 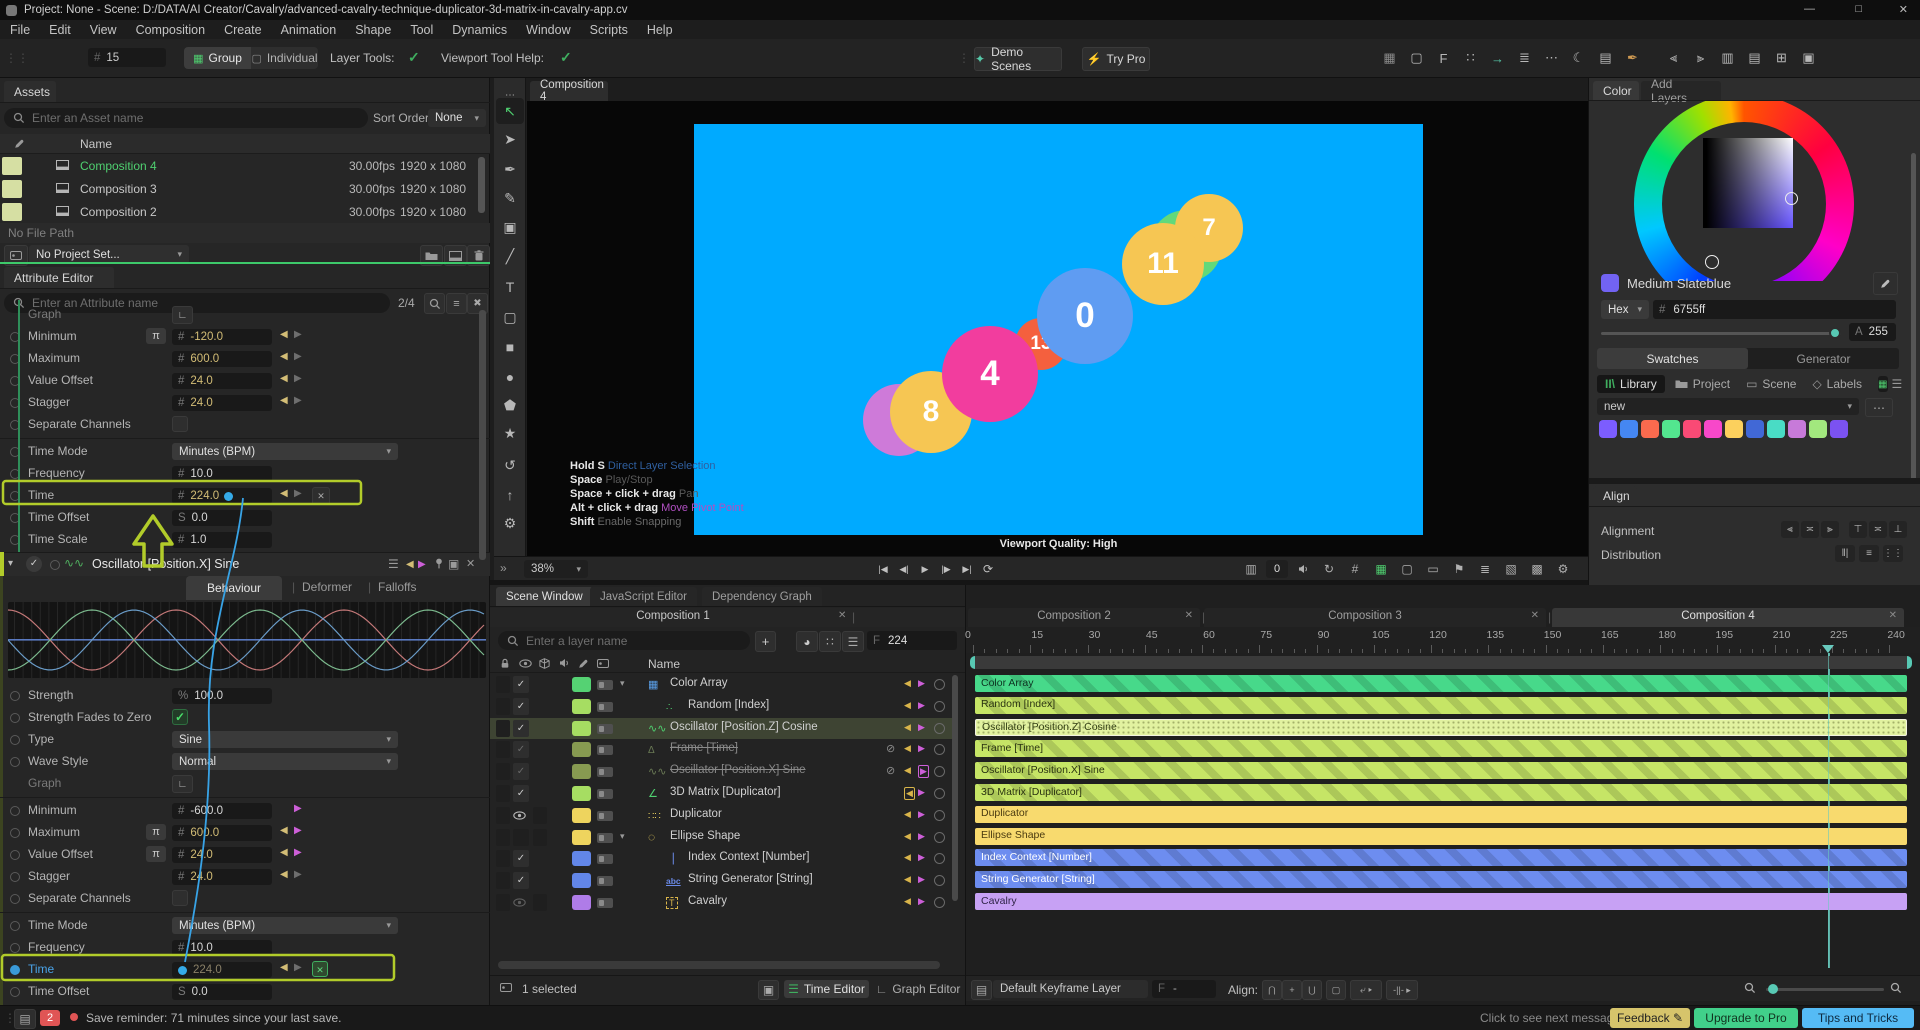 I want to click on attr-checkbox: ✓, so click(x=180, y=717).